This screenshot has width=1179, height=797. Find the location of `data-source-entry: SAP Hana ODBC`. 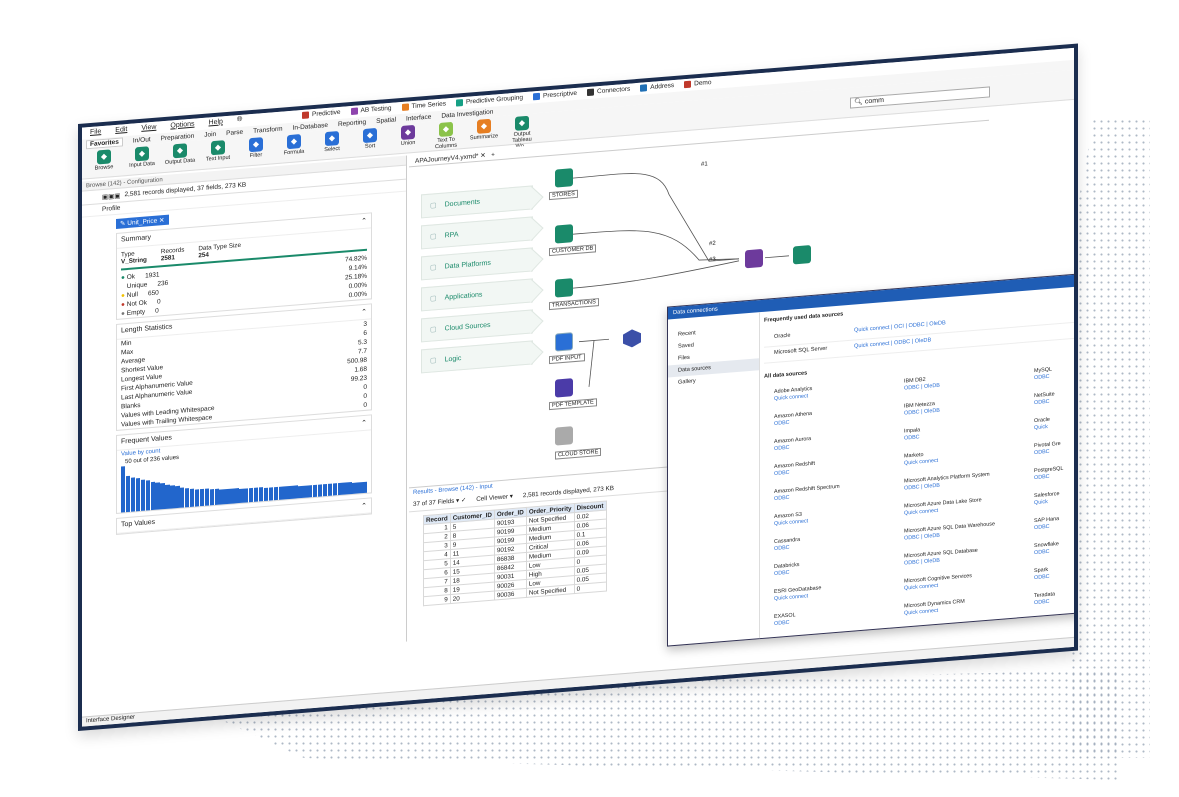

data-source-entry: SAP Hana ODBC is located at coordinates (1046, 524).